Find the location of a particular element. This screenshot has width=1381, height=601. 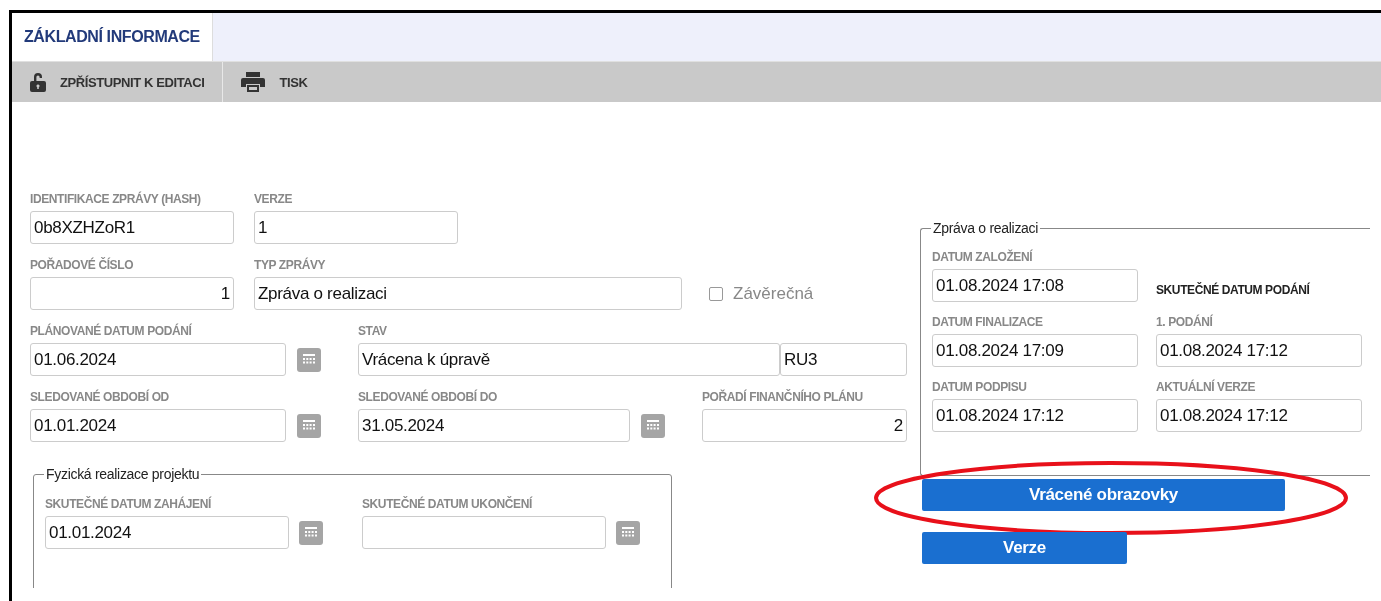

field-label: DATUM PODPISU is located at coordinates (980, 387).